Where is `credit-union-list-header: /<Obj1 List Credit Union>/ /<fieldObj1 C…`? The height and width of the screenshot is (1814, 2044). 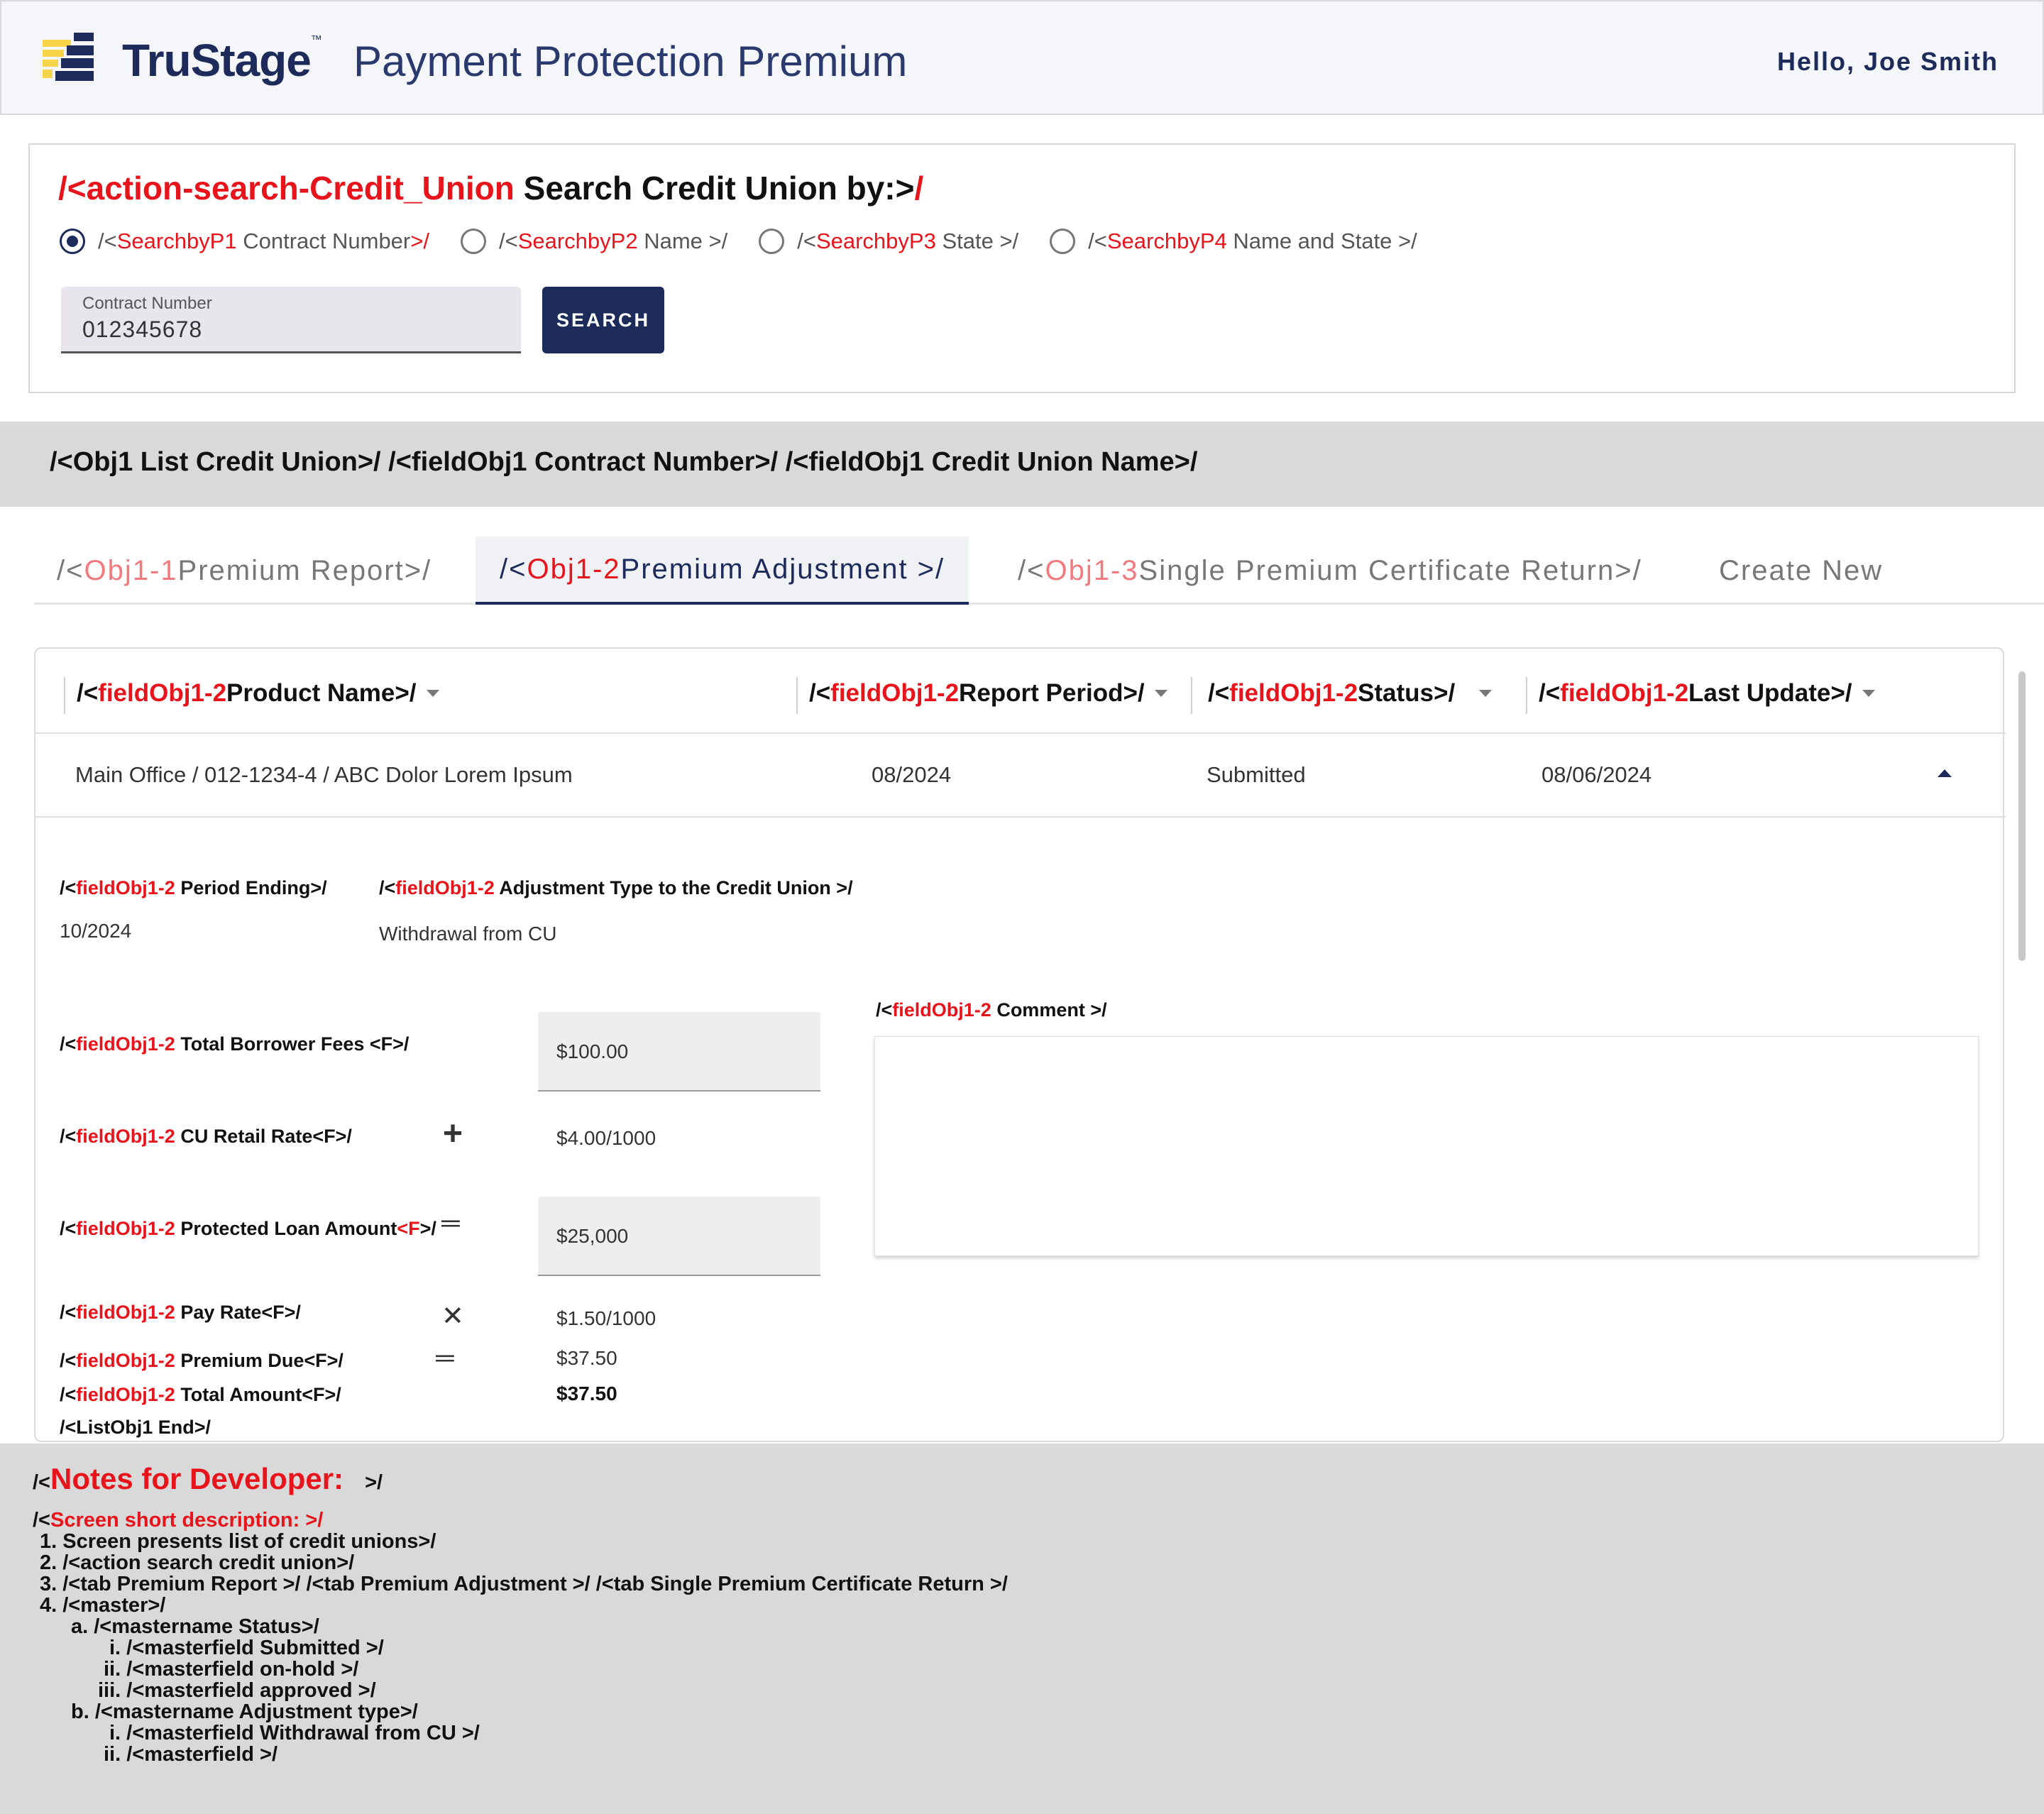
credit-union-list-header: /<Obj1 List Credit Union>/ /<fieldObj1 C… is located at coordinates (1022, 465).